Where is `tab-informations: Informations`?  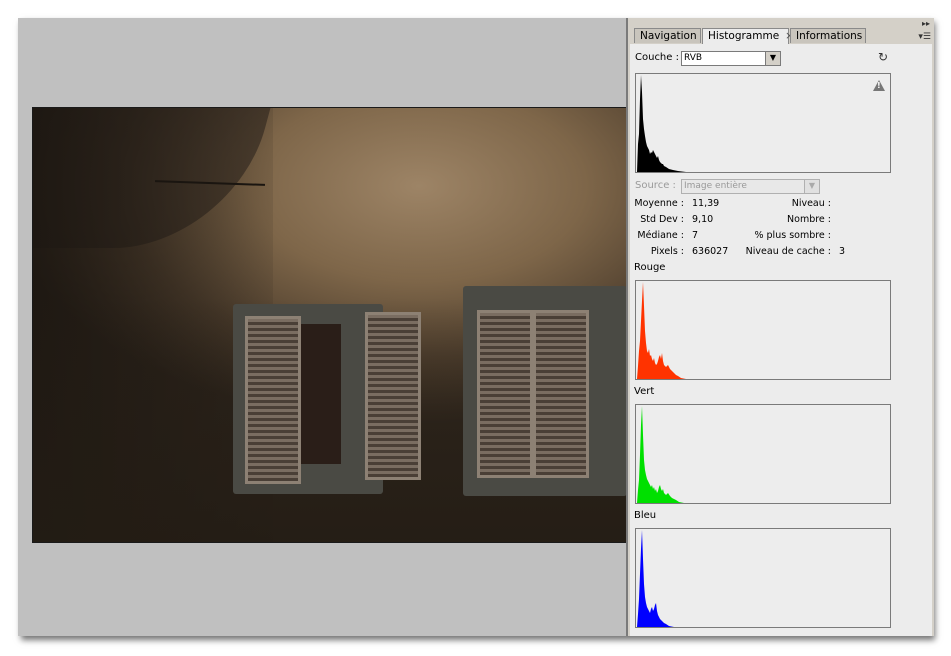 tab-informations: Informations is located at coordinates (828, 35).